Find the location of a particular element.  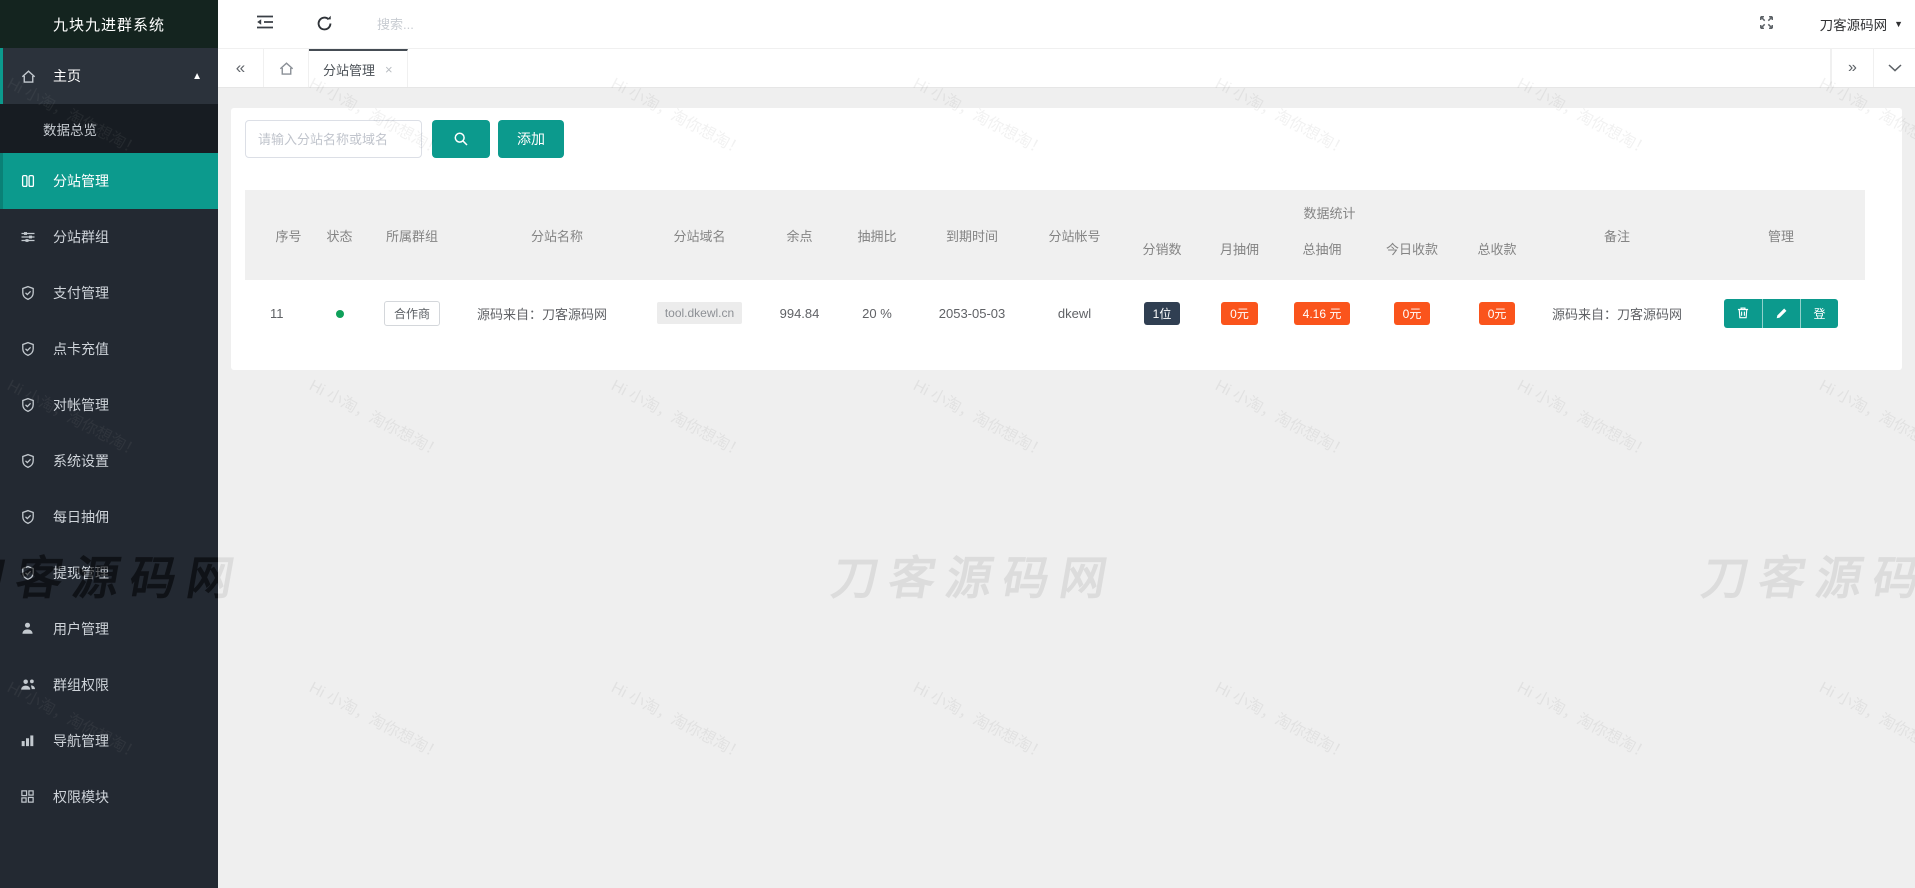

sidebar-item-7: 系统设置 is located at coordinates (109, 461).